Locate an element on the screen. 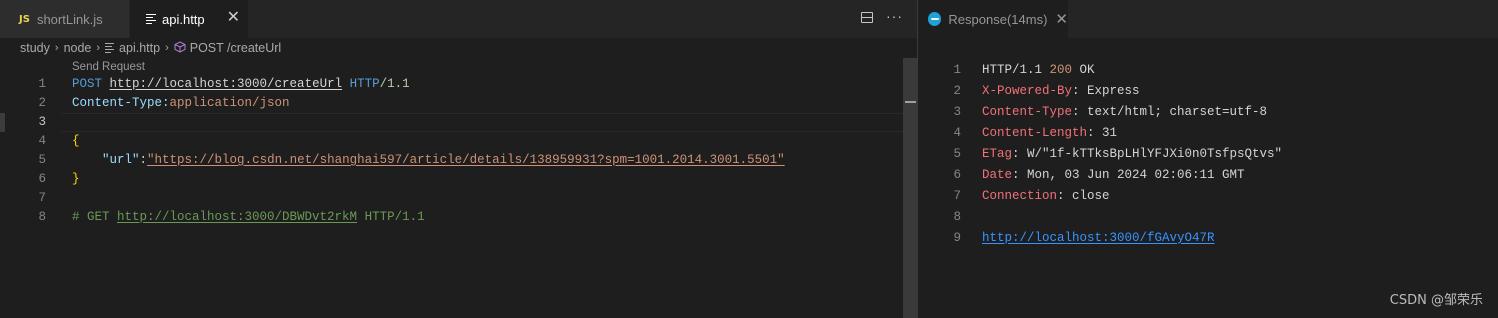 Image resolution: width=1498 pixels, height=318 pixels. close-brace: } is located at coordinates (76, 179).